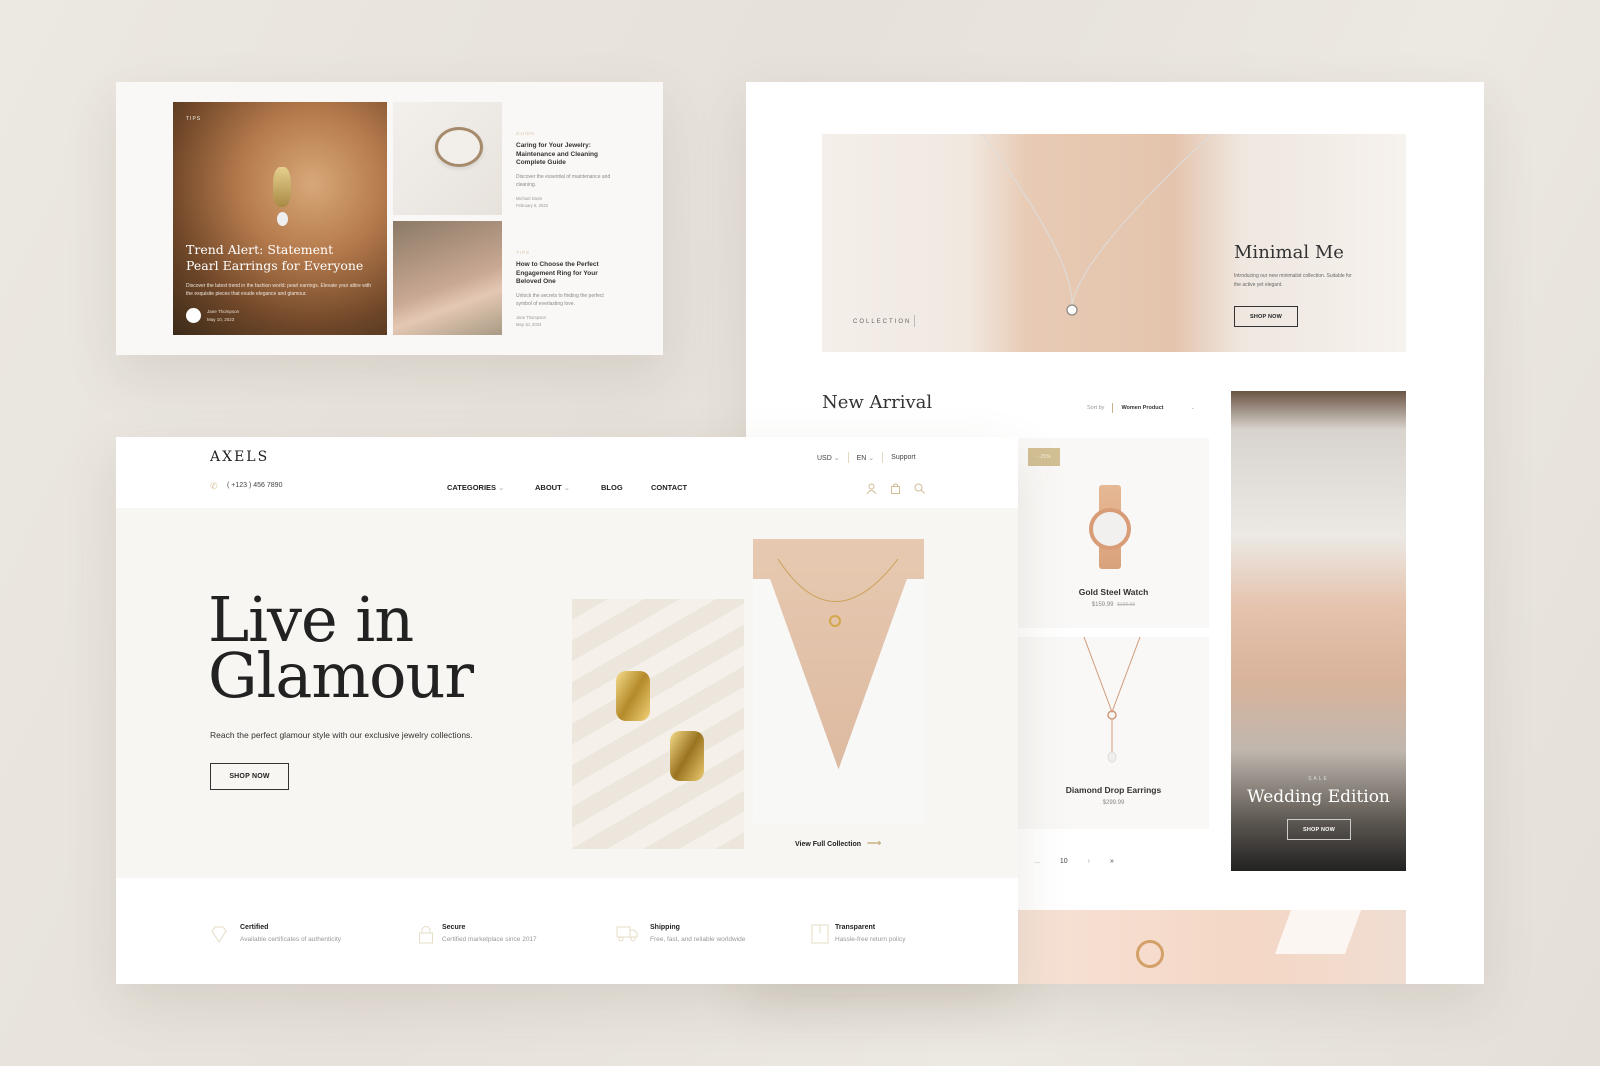 The height and width of the screenshot is (1066, 1600). What do you see at coordinates (612, 487) in the screenshot?
I see `nav-blog: BLOG` at bounding box center [612, 487].